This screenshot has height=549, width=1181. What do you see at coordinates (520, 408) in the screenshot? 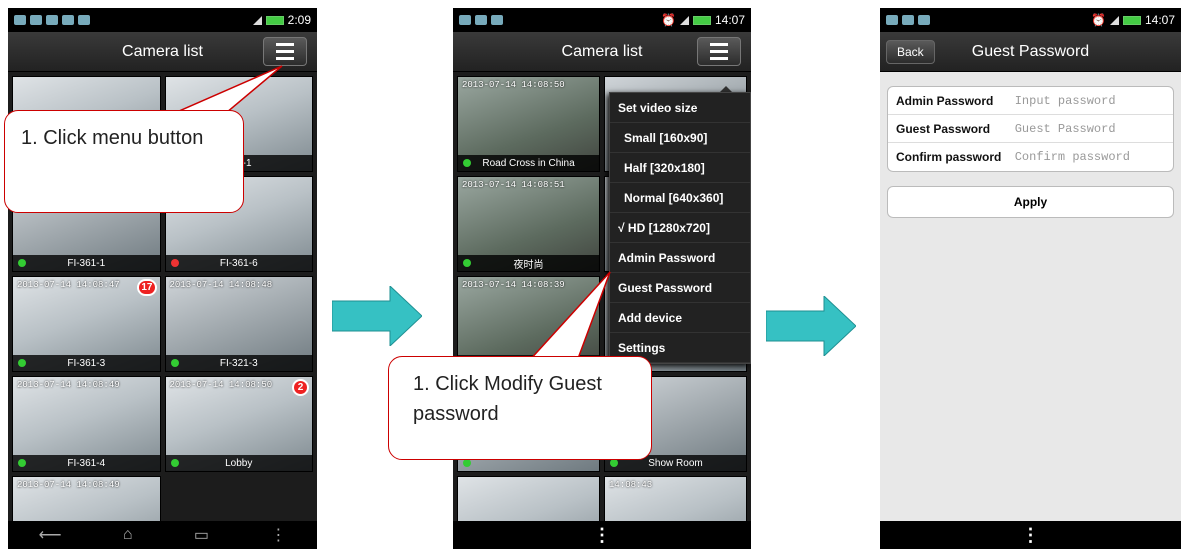
I see `callout-guest-password: 1. Click Modify Guest password` at bounding box center [520, 408].